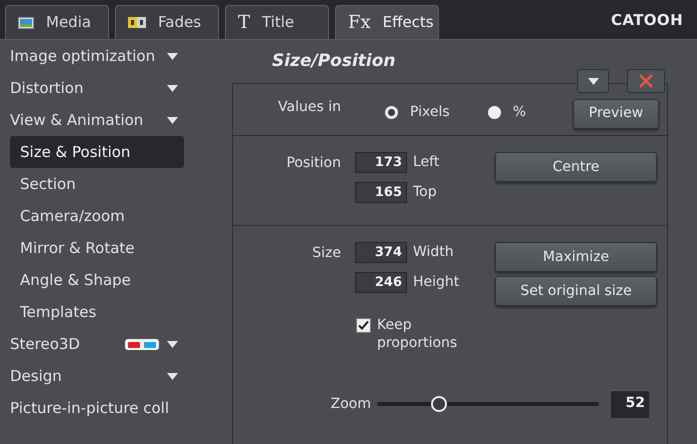  I want to click on field-unit-label: Height, so click(436, 282).